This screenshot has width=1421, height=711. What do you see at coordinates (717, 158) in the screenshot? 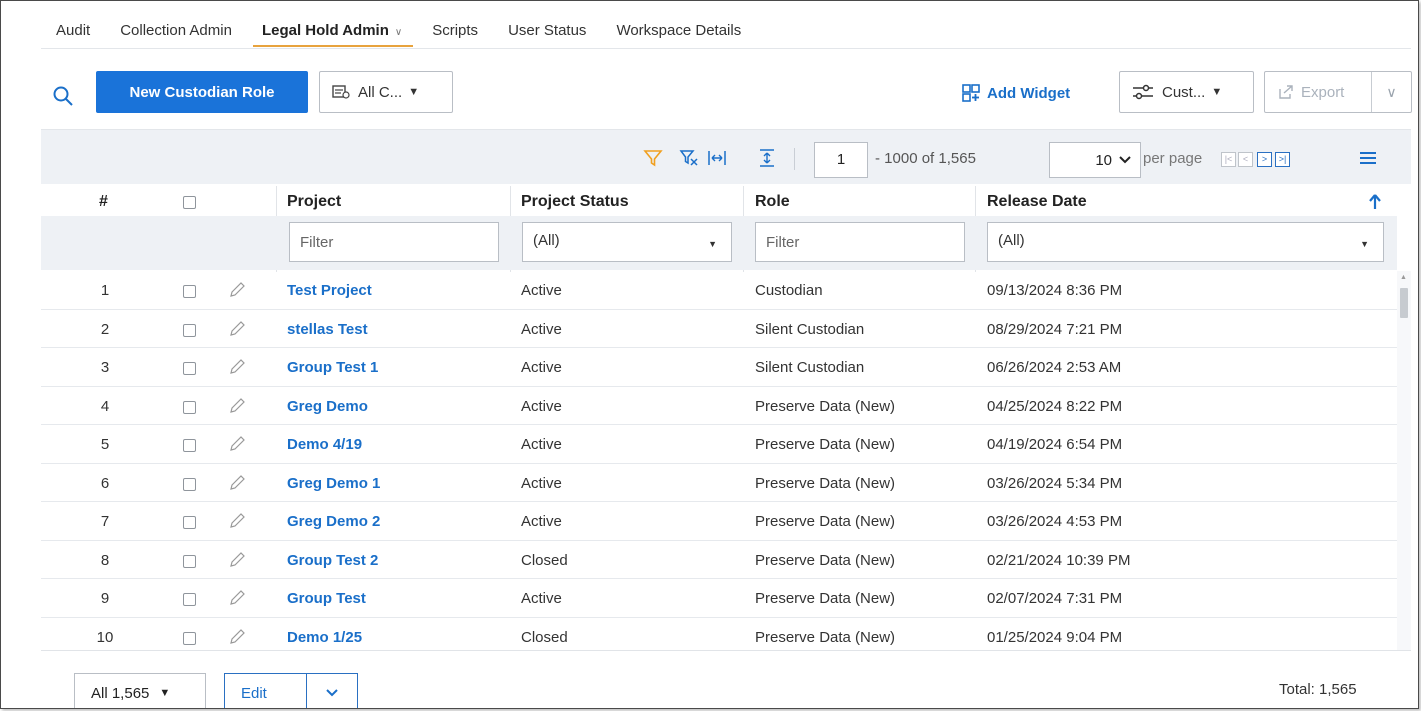
I see `fit-columns-icon` at bounding box center [717, 158].